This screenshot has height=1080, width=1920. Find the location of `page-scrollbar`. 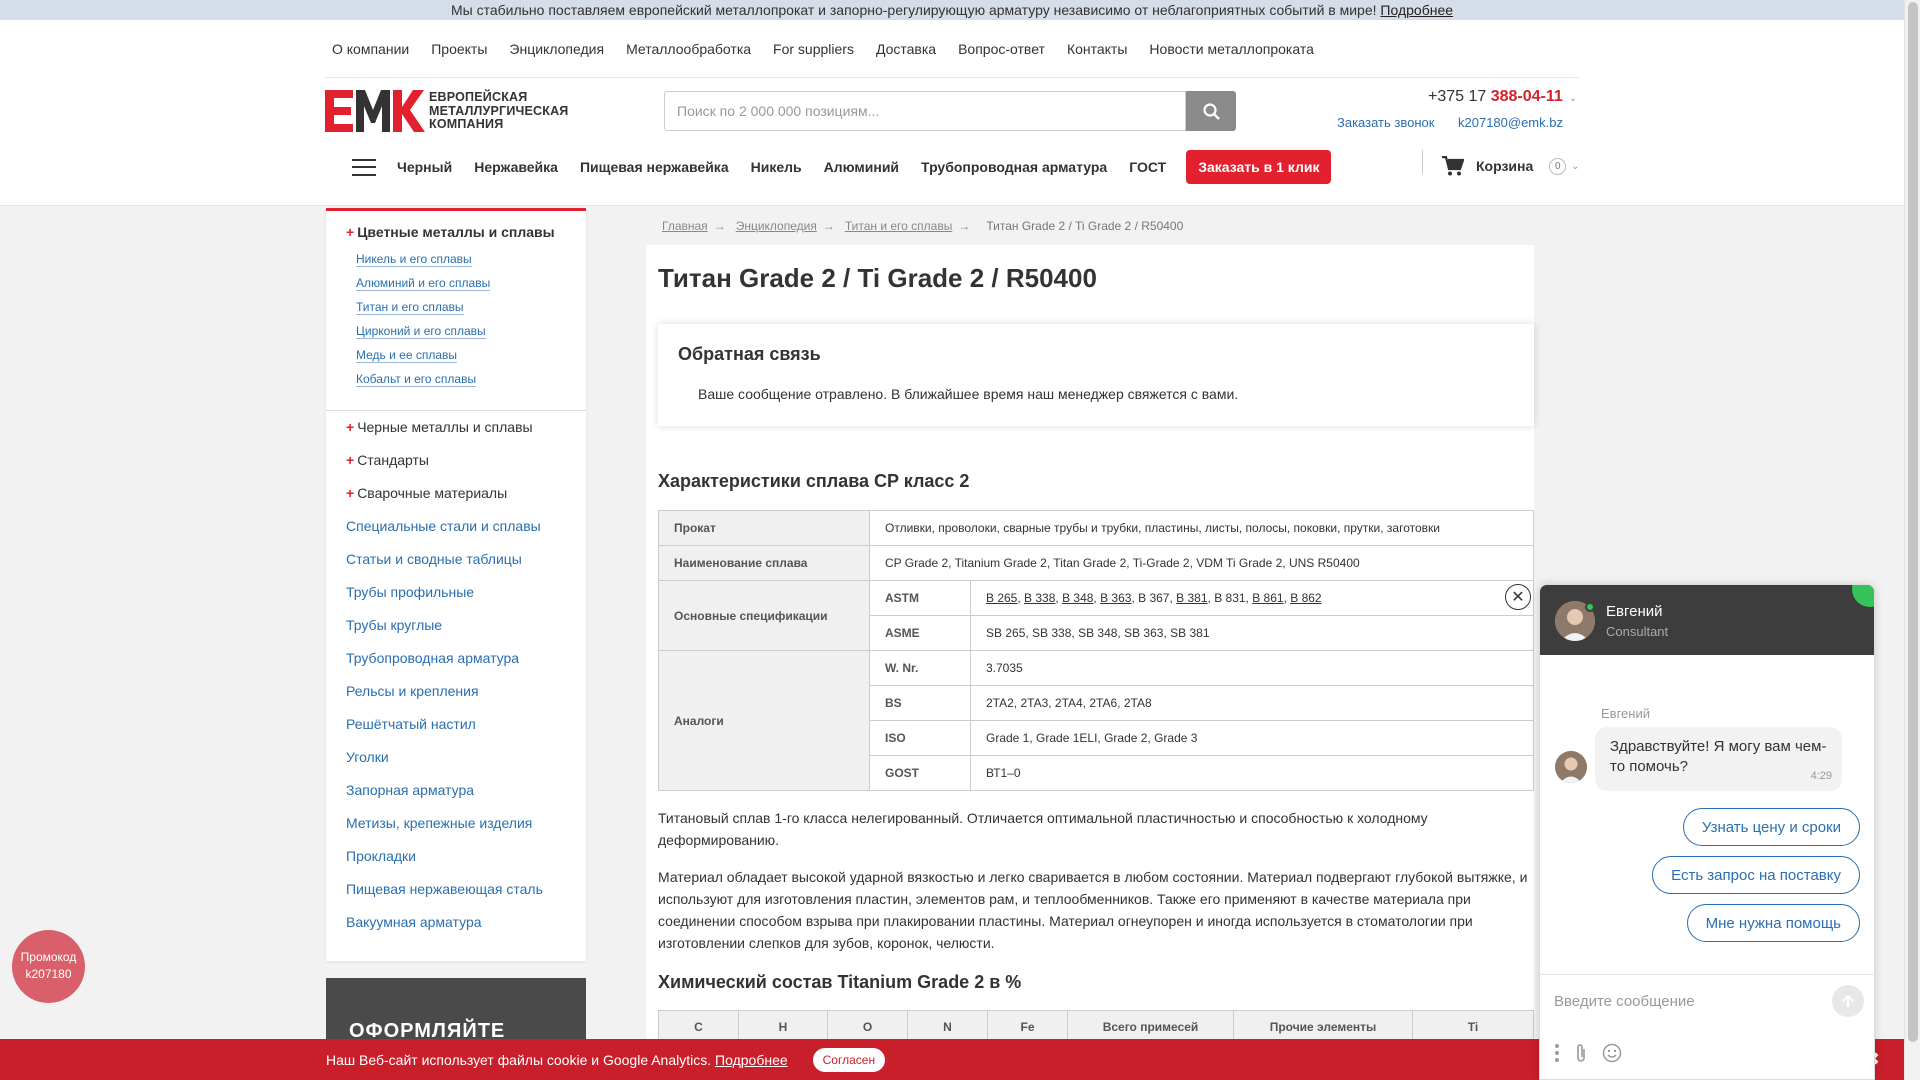

page-scrollbar is located at coordinates (1912, 540).